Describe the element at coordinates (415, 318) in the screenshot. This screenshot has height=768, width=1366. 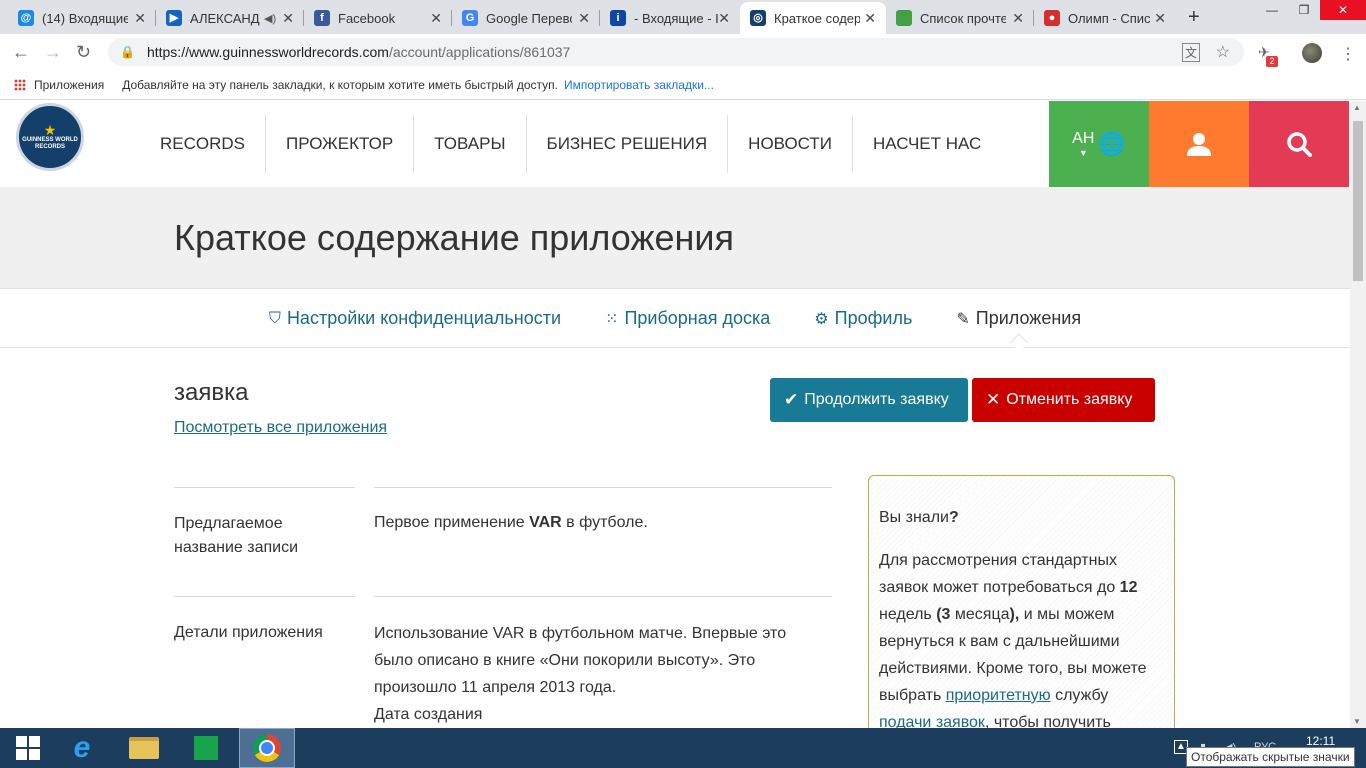
I see `tab-privacy: ⛉ Настройки конфиденциальности` at that location.